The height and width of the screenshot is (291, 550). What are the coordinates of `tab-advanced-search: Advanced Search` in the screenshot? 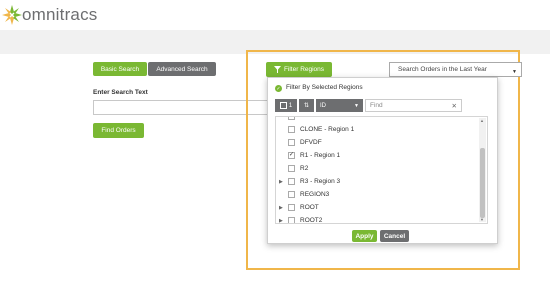 It's located at (182, 69).